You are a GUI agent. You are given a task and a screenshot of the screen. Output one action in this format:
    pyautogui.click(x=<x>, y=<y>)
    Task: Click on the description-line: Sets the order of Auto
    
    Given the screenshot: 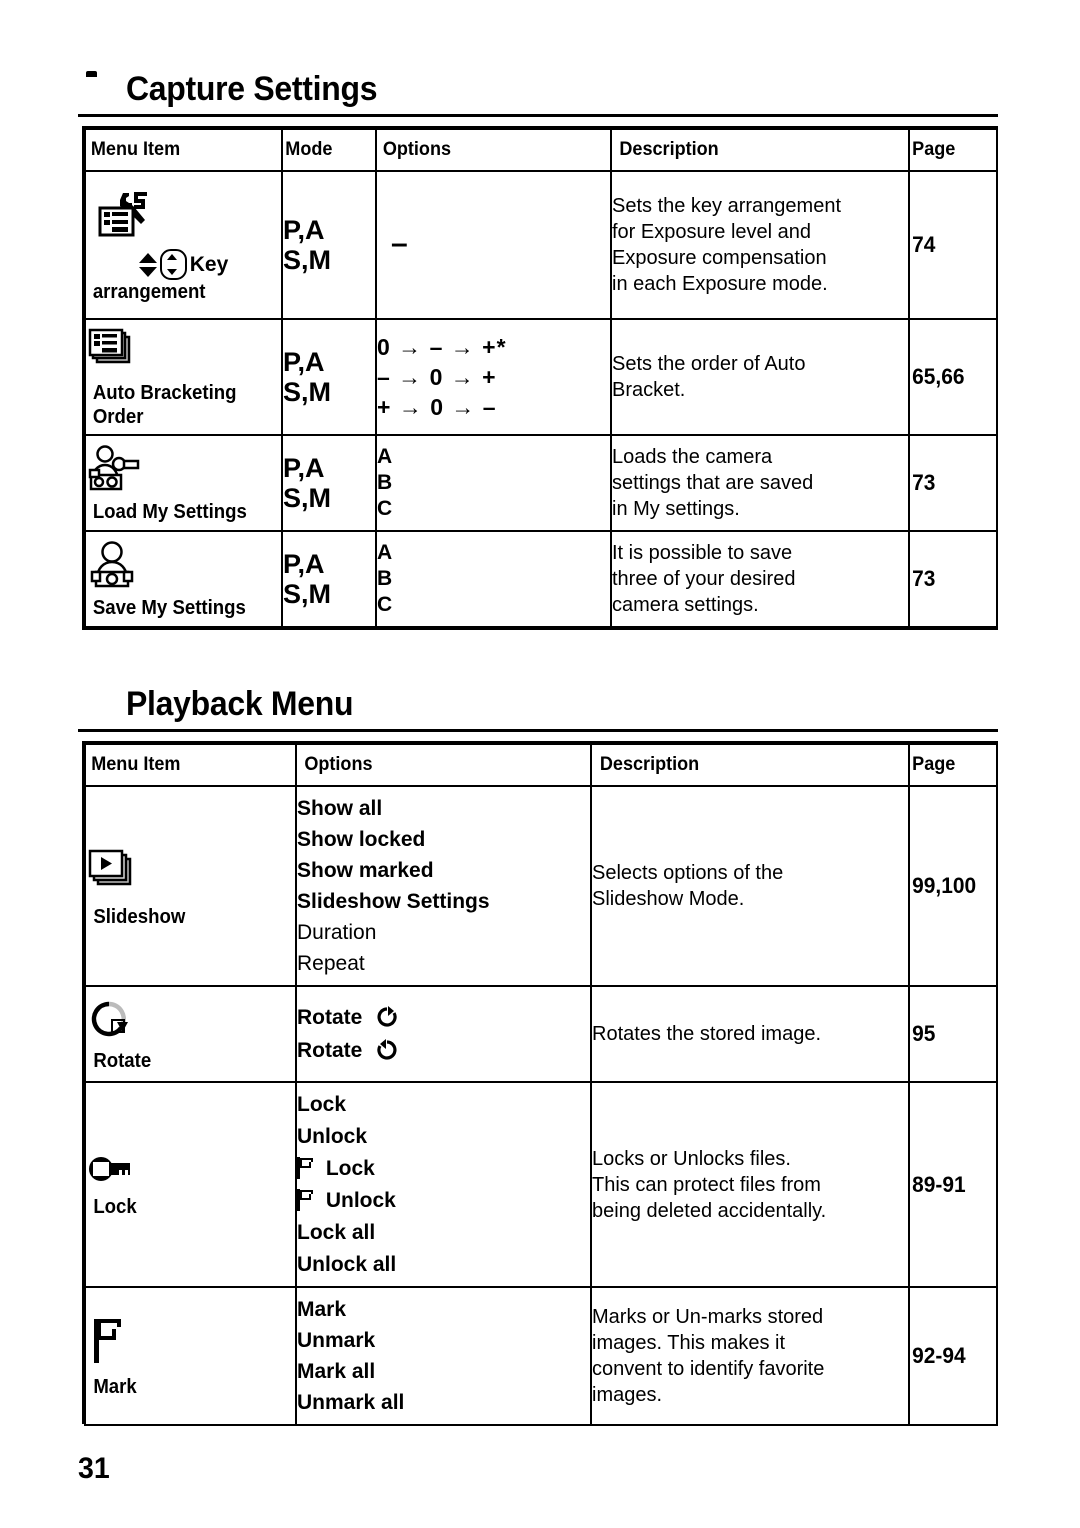 What is the action you would take?
    pyautogui.click(x=709, y=364)
    